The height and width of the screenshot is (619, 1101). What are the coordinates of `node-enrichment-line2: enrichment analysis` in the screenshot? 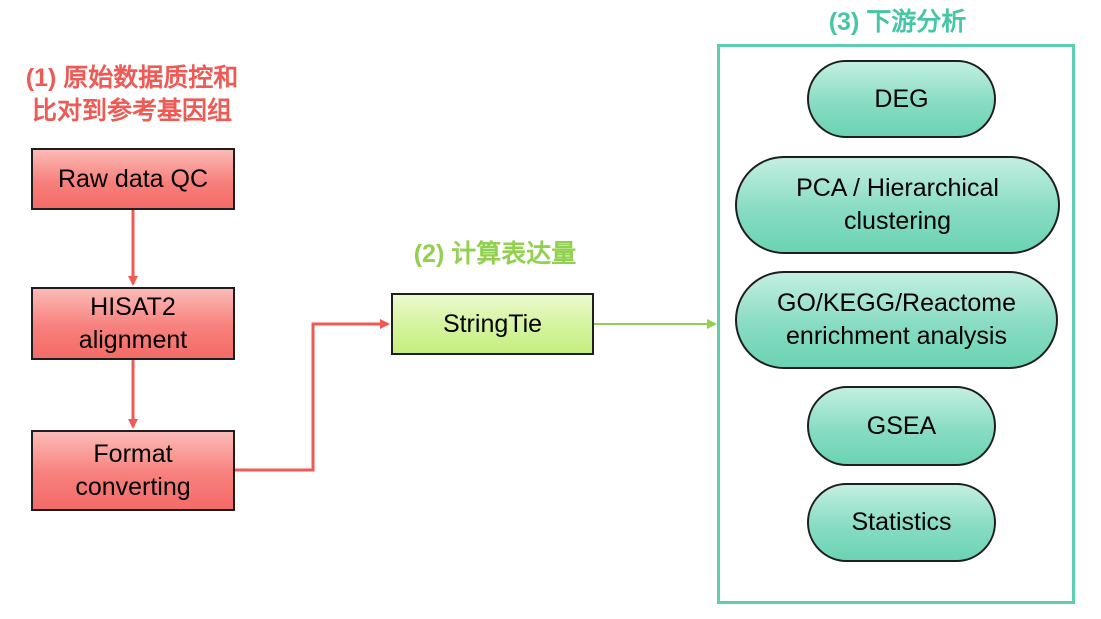 It's located at (896, 336).